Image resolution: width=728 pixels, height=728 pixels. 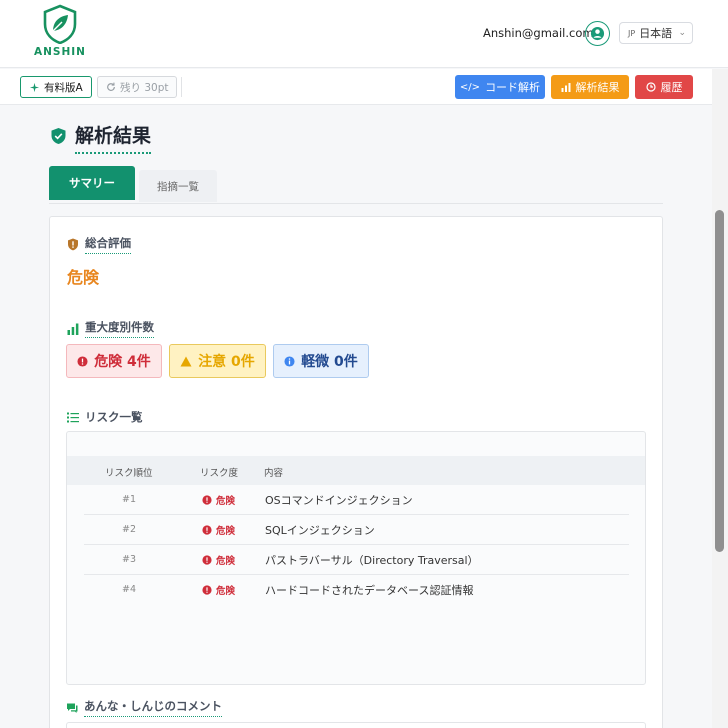 I want to click on signal-bars-icon, so click(x=73, y=329).